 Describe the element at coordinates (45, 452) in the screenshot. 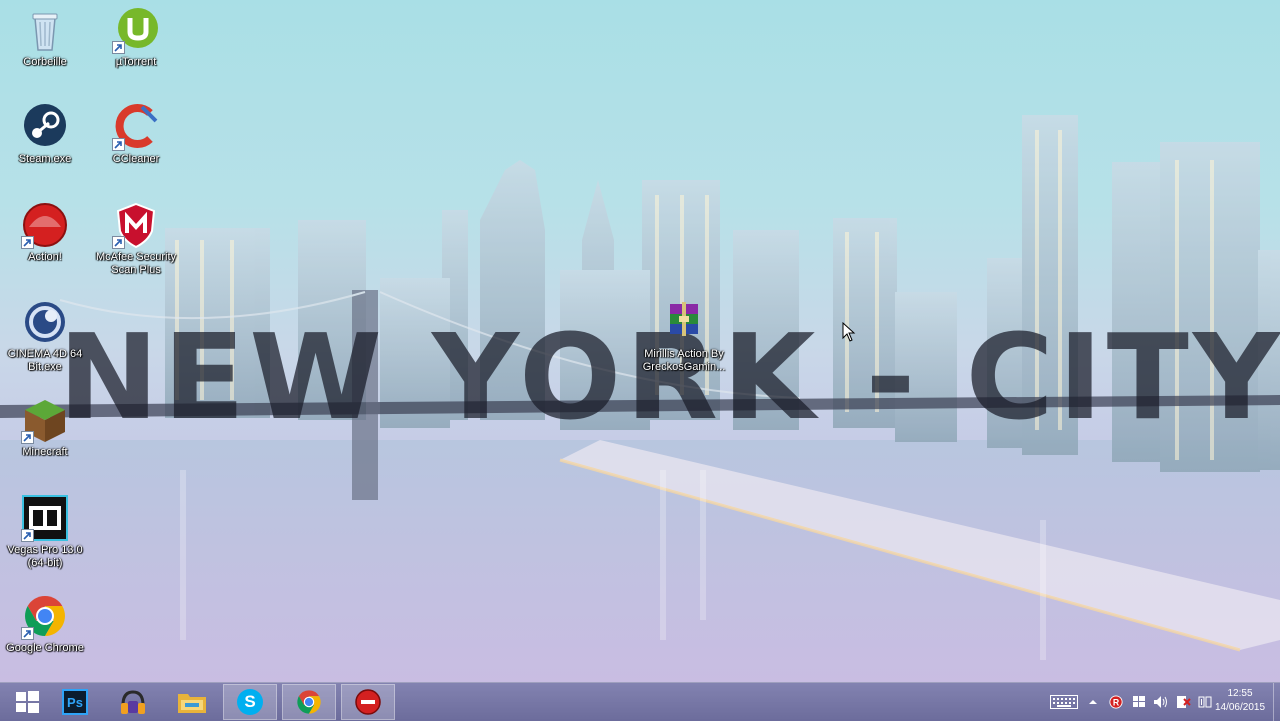

I see `desktop-icon-label: Minecraft` at that location.